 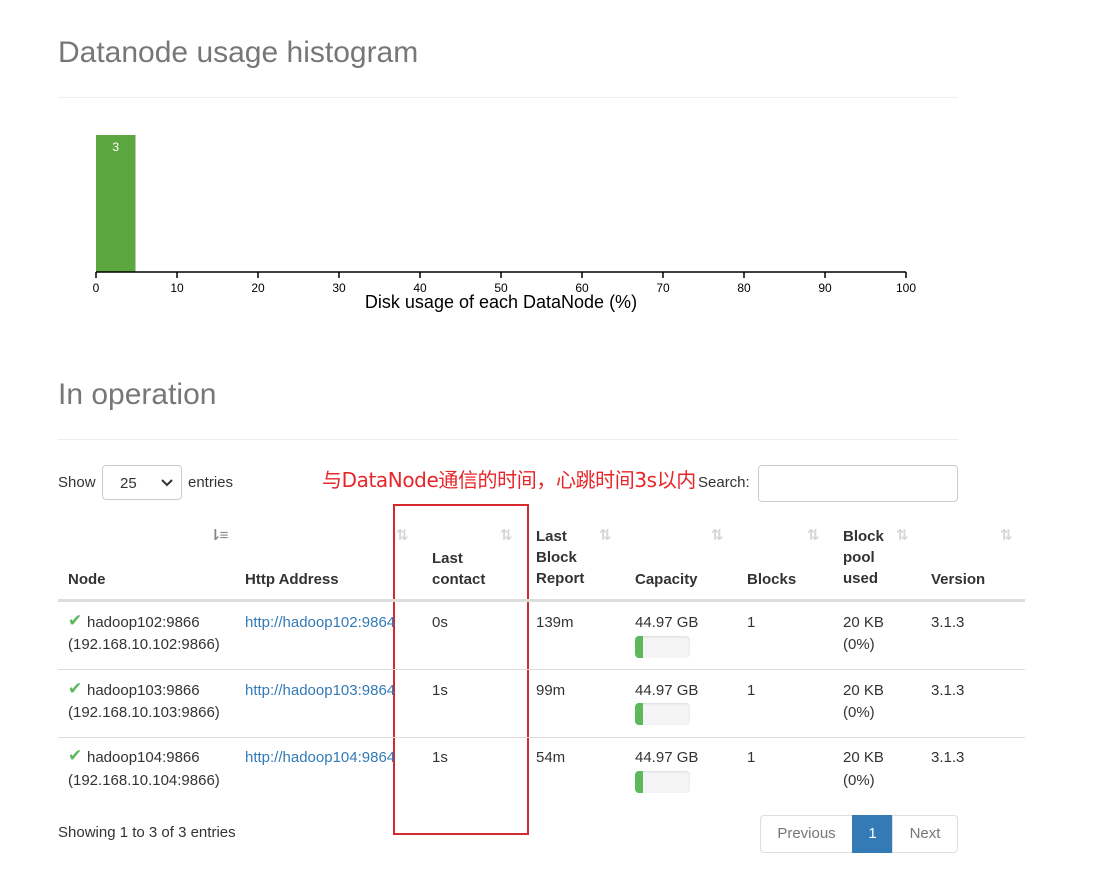 I want to click on entries-label: entries, so click(x=211, y=482).